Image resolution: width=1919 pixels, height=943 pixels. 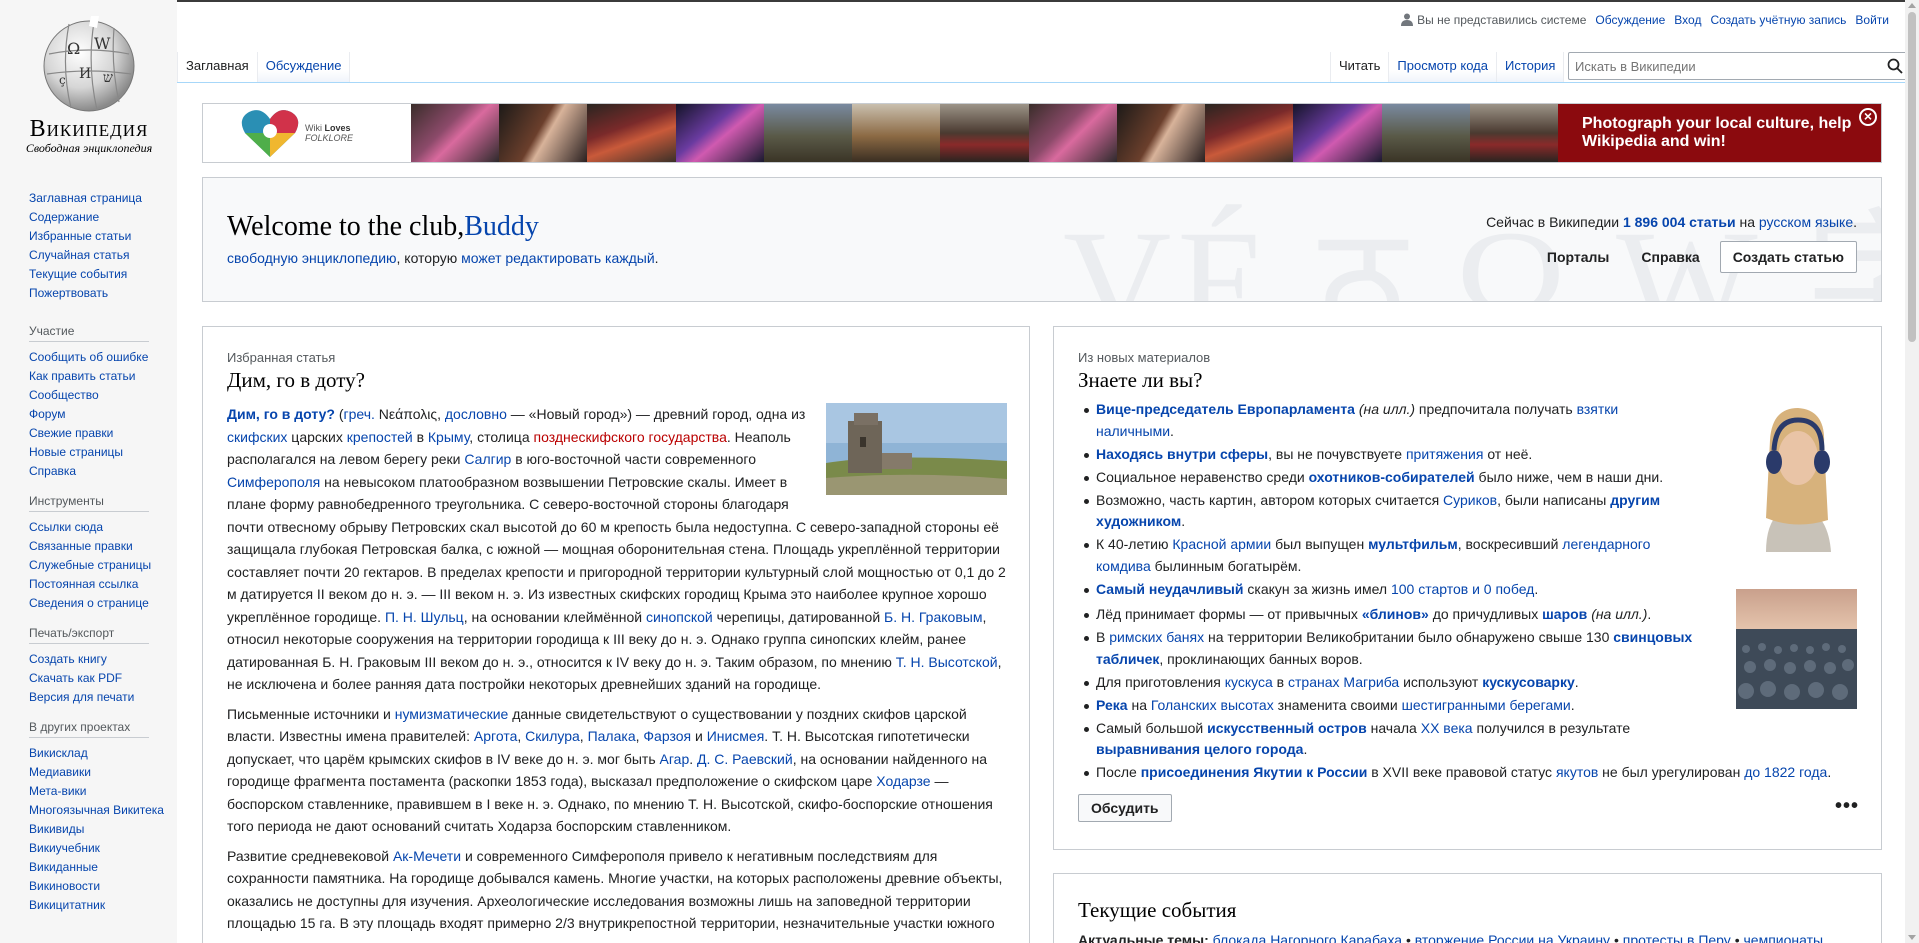 What do you see at coordinates (1443, 67) in the screenshot?
I see `tab-view-source: Просмотр кода` at bounding box center [1443, 67].